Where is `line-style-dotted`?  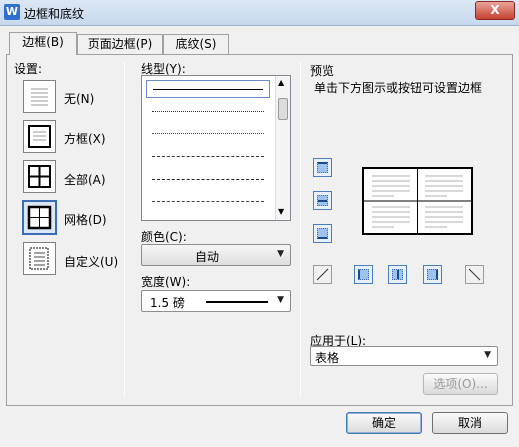 line-style-dotted is located at coordinates (208, 112).